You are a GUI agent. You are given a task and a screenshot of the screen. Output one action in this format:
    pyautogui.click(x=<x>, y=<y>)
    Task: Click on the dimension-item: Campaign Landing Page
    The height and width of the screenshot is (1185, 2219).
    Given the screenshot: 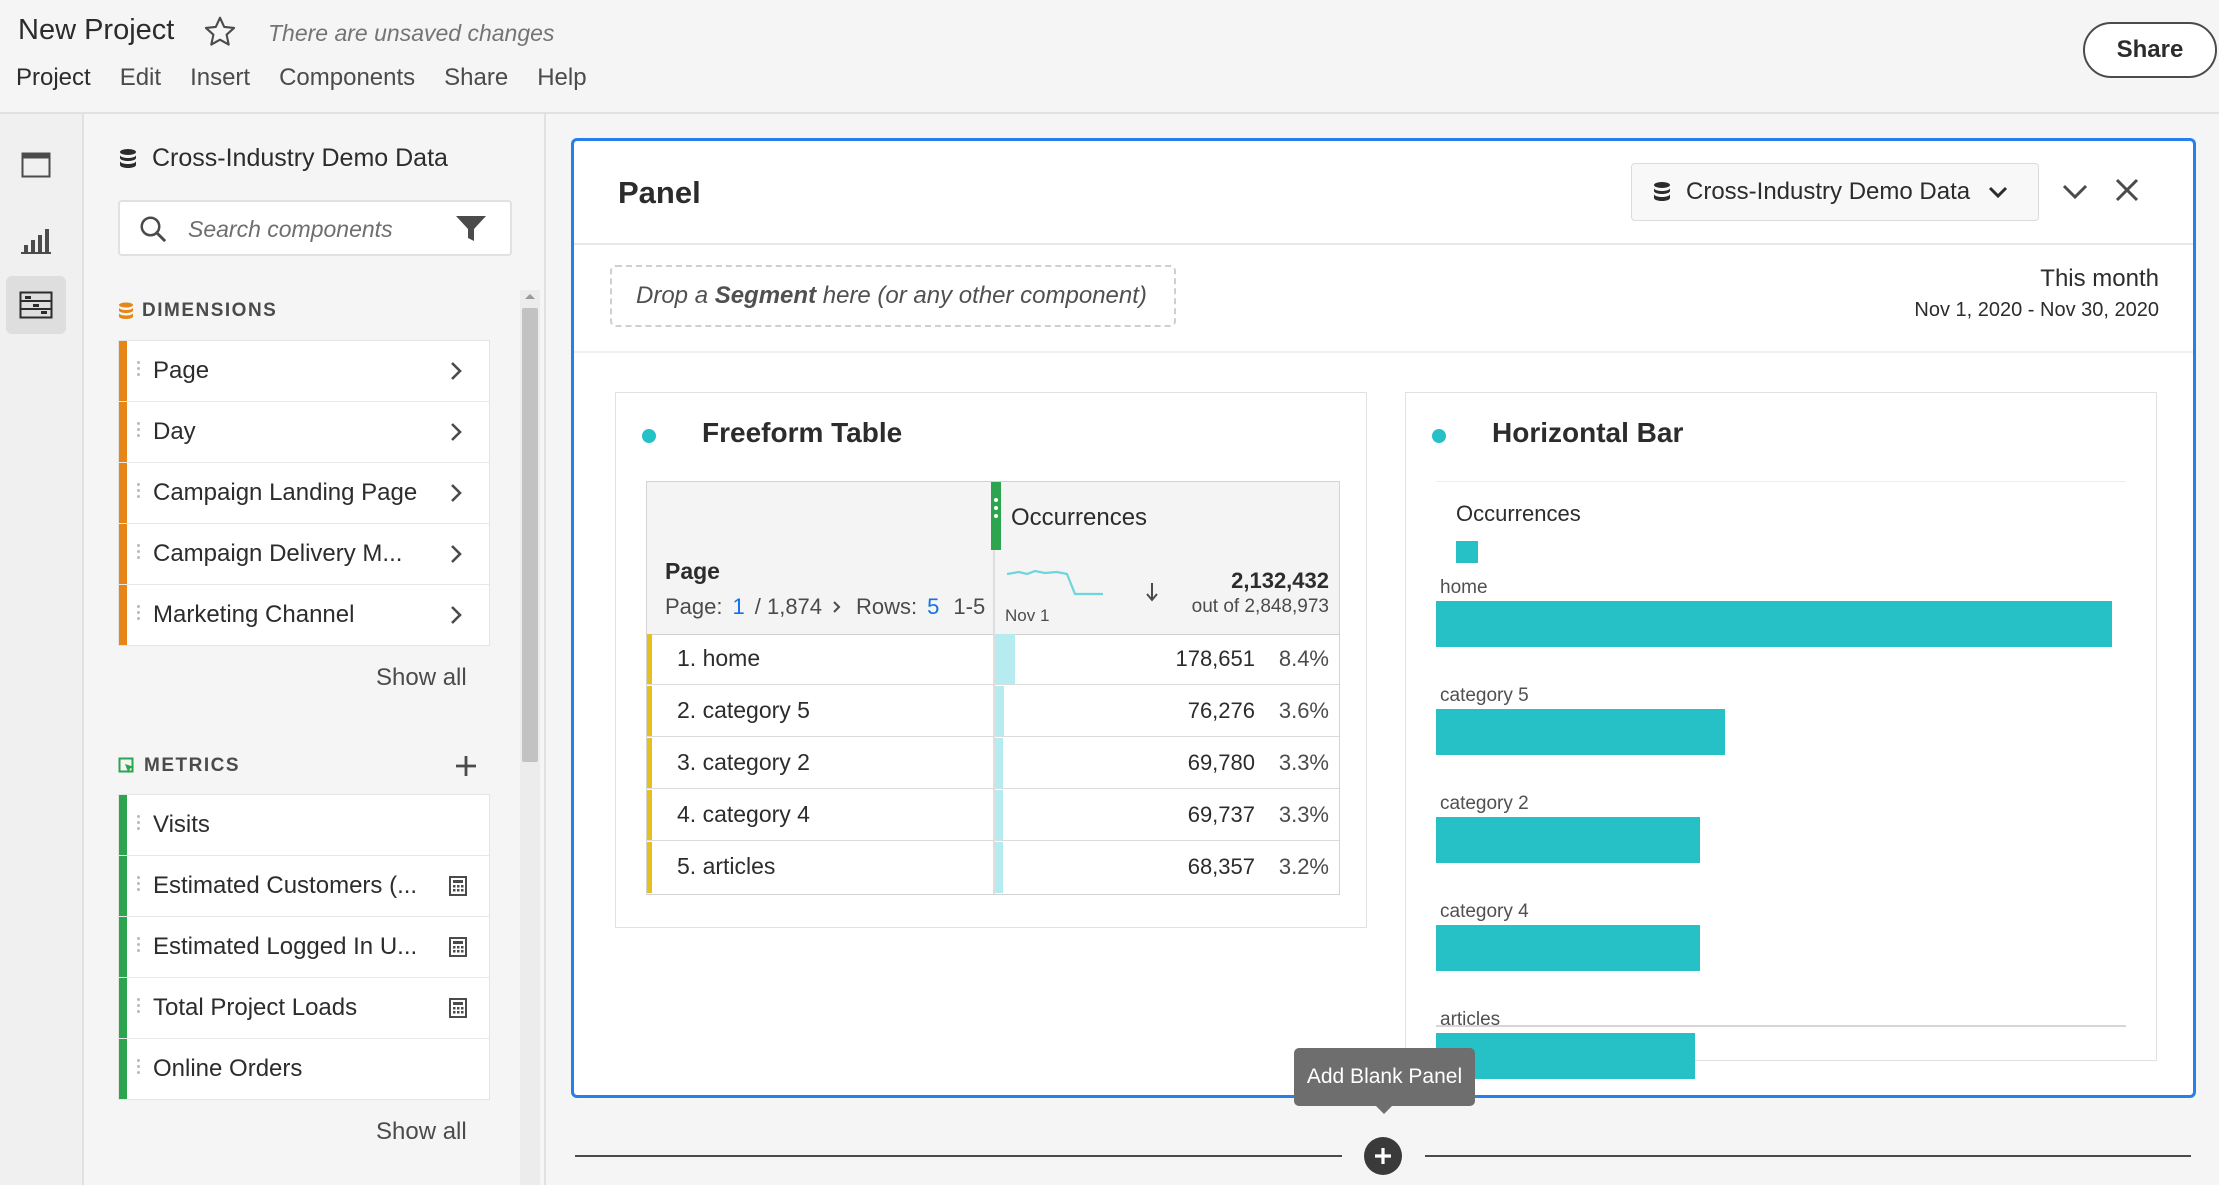 What is the action you would take?
    pyautogui.click(x=304, y=493)
    